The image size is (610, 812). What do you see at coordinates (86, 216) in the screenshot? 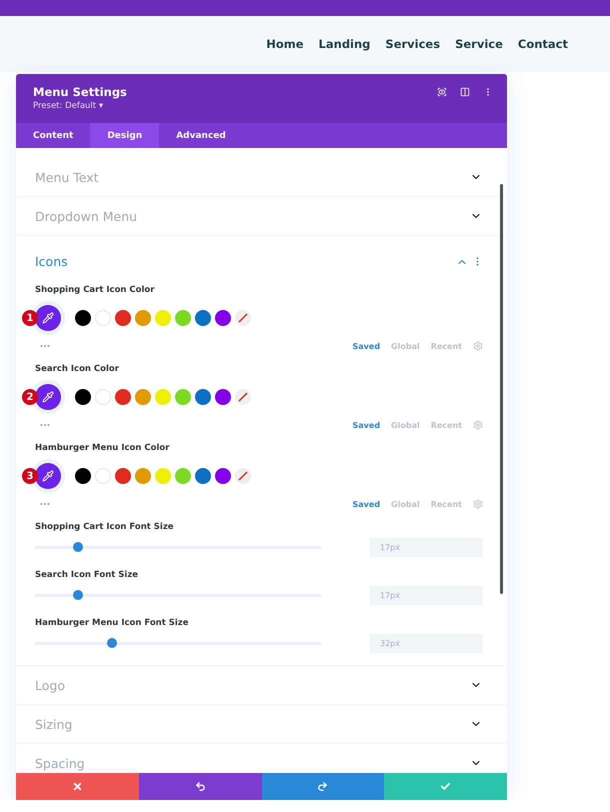
I see `section-title: Dropdown Menu` at bounding box center [86, 216].